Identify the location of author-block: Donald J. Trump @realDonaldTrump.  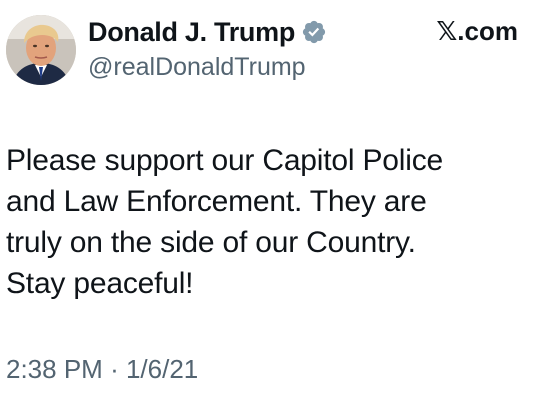
(207, 47).